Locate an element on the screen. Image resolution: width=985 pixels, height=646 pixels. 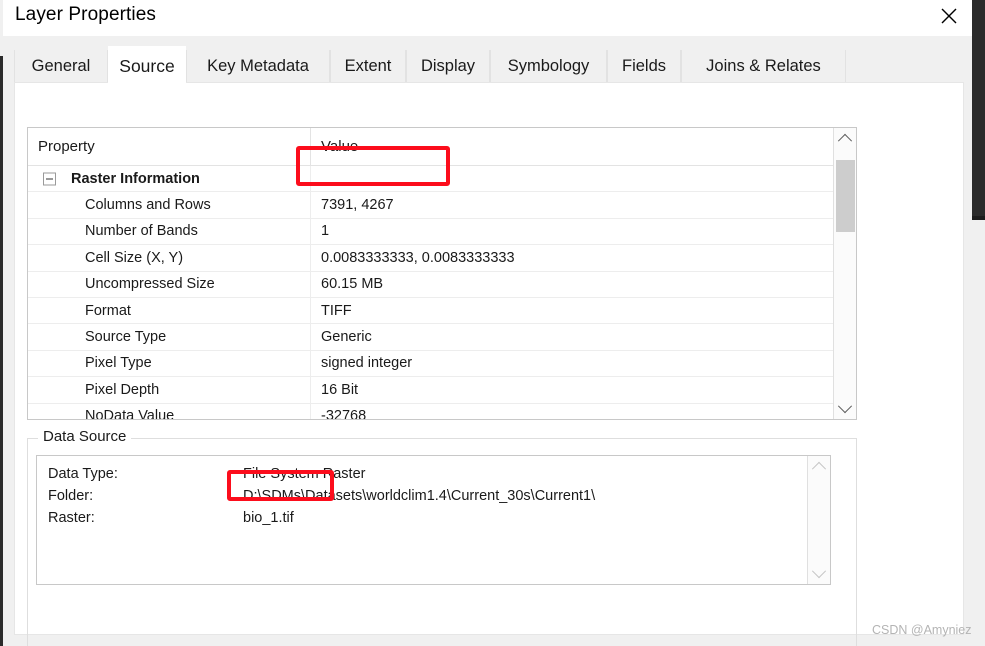
row-value: 0.0083333333, 0.0083333333 is located at coordinates (418, 257).